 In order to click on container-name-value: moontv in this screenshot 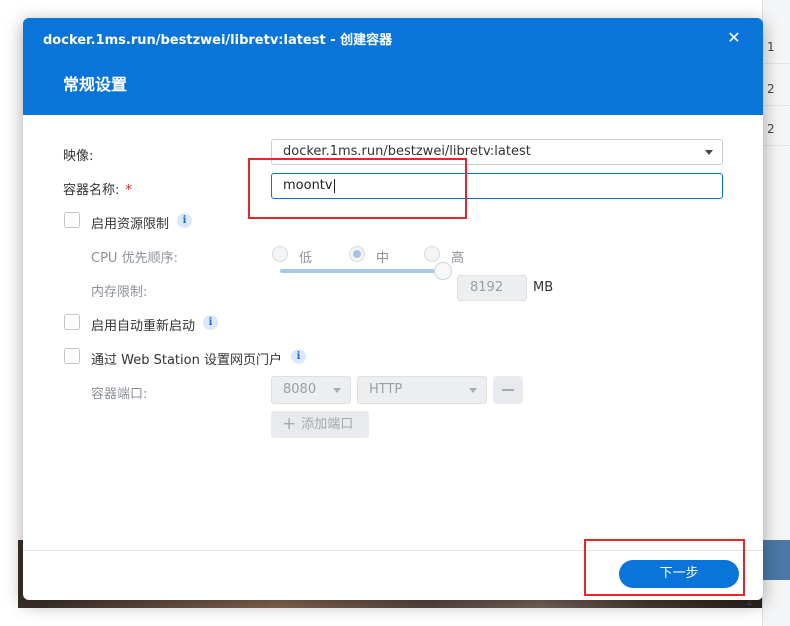, I will do `click(308, 185)`.